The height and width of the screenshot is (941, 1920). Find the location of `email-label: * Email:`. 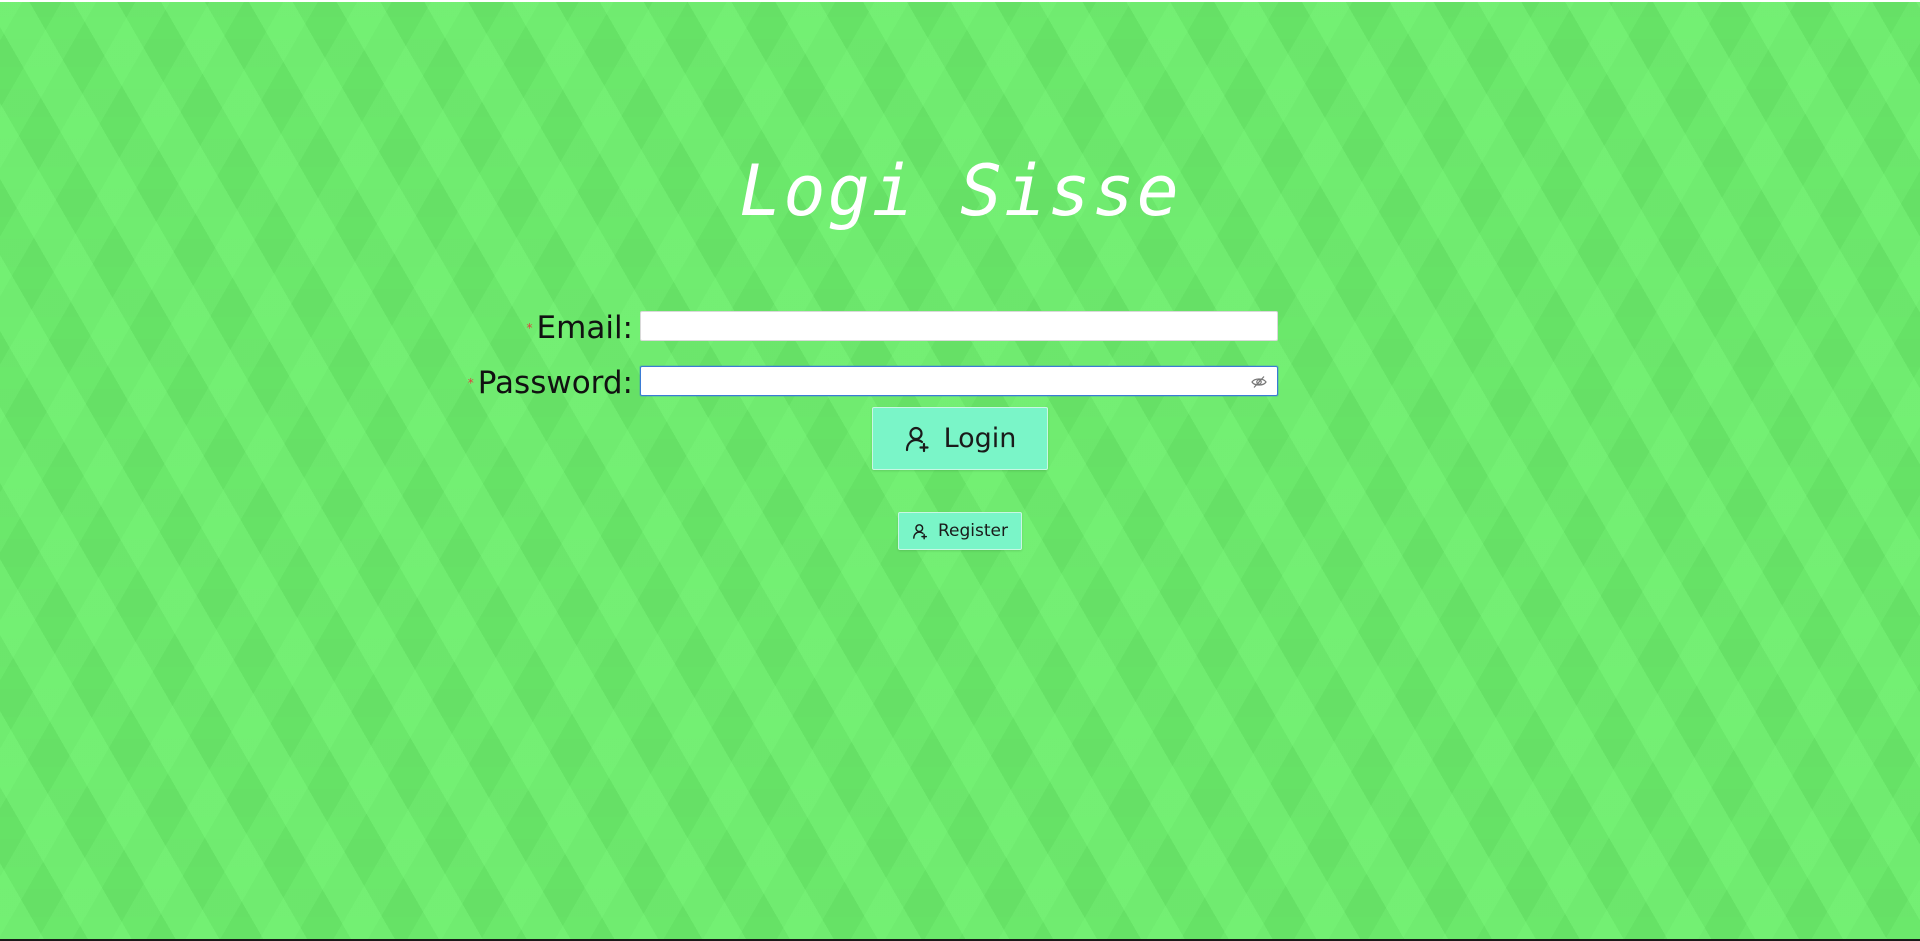

email-label: * Email: is located at coordinates (580, 328).